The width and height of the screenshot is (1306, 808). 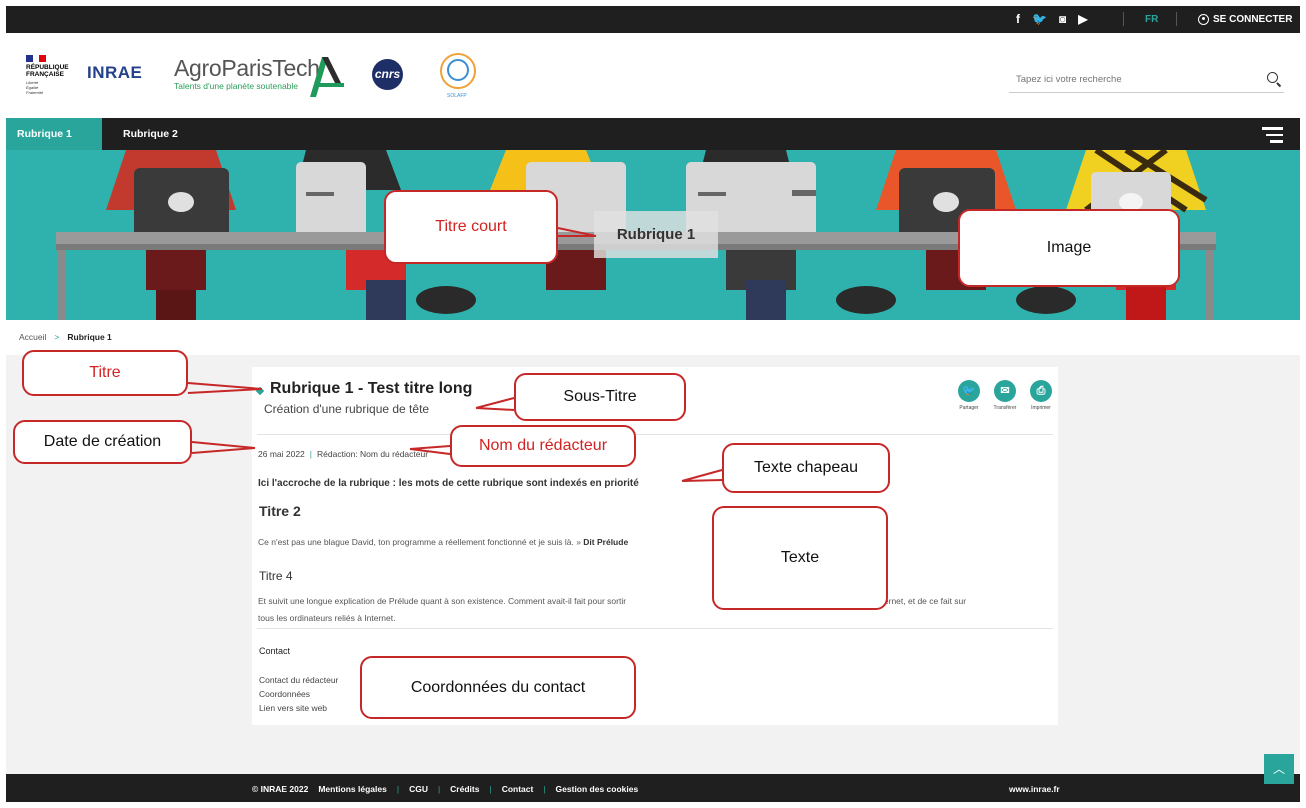 I want to click on scroll-to-top-button: ︿, so click(x=1279, y=769).